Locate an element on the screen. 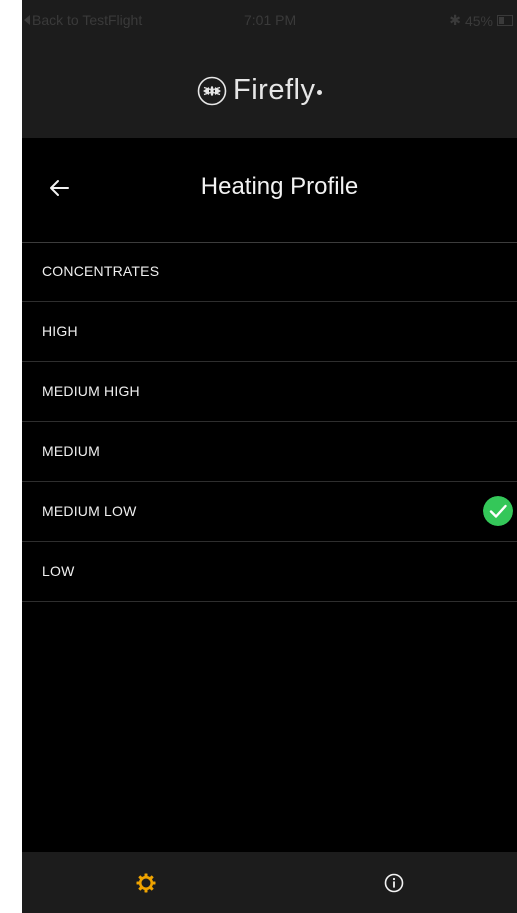  profile-item-concentrates: CONCENTRATES is located at coordinates (269, 272).